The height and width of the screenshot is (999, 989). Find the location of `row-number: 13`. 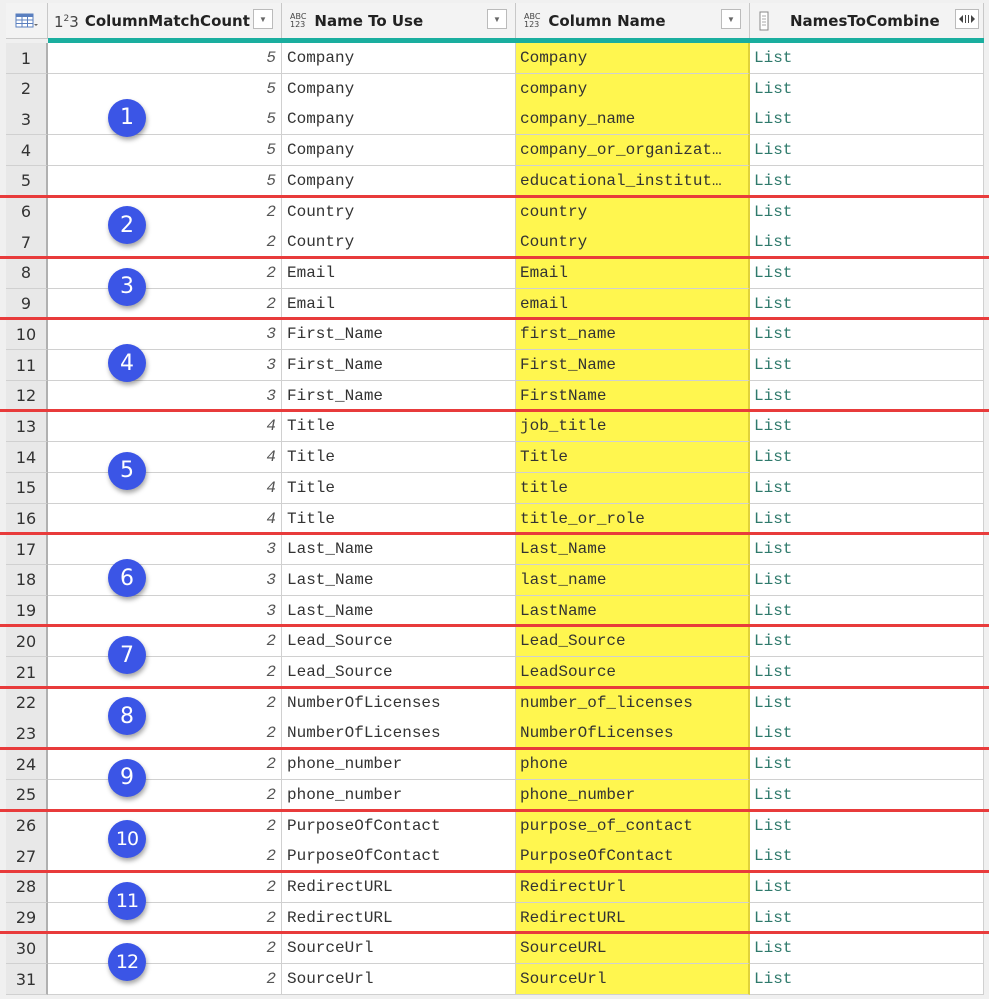

row-number: 13 is located at coordinates (27, 427).